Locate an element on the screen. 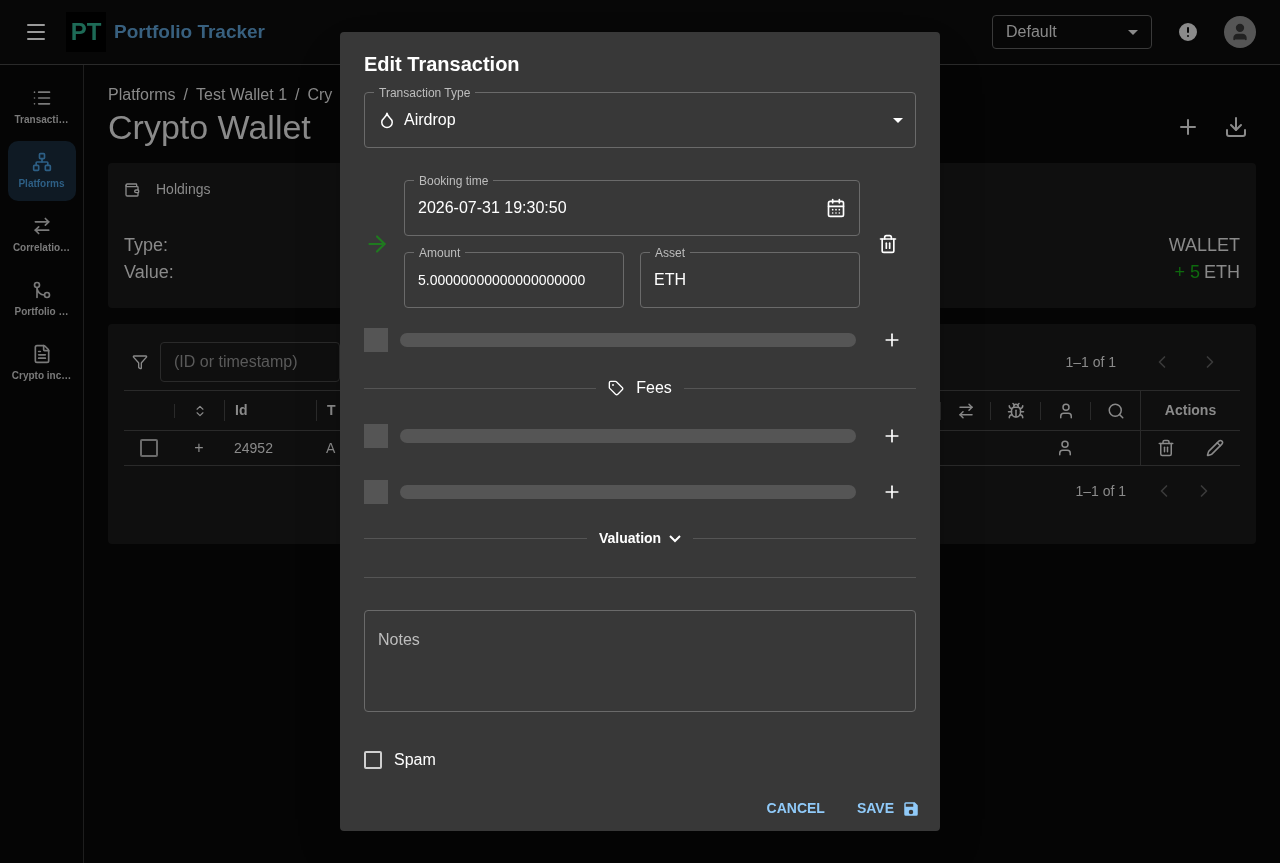  column-header: Actions is located at coordinates (1190, 410).